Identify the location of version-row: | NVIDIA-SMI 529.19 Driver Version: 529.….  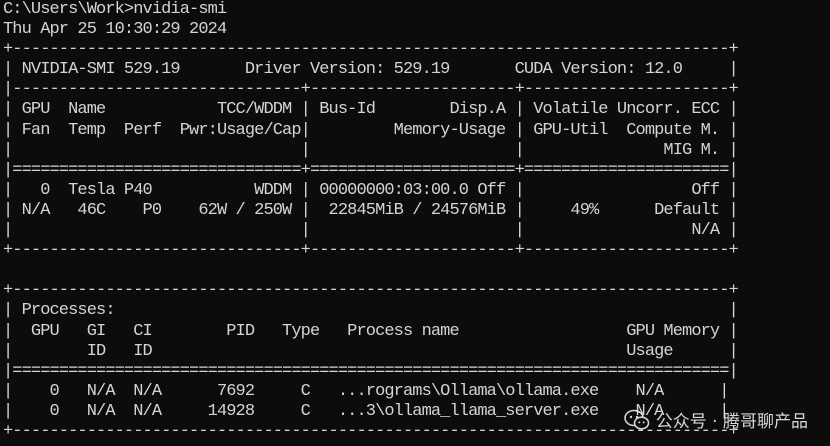
(371, 70).